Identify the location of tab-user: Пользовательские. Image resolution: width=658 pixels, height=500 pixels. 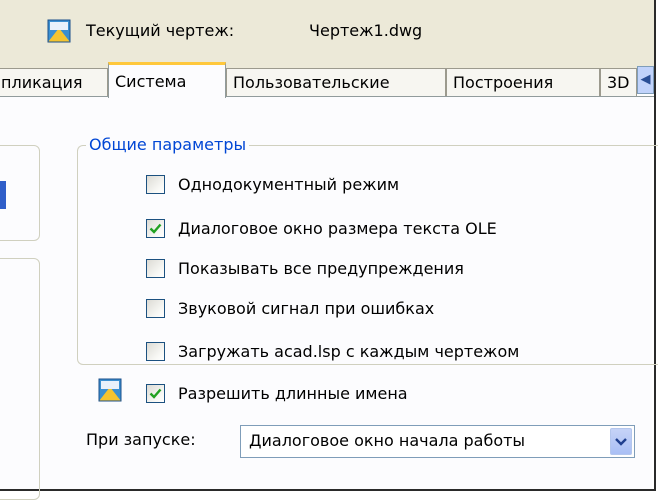
(336, 82).